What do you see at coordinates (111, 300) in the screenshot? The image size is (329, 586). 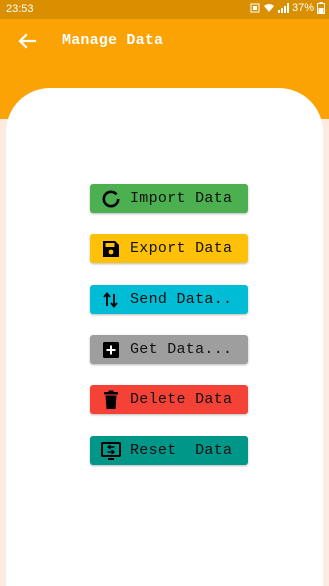 I see `swap-vertical-icon` at bounding box center [111, 300].